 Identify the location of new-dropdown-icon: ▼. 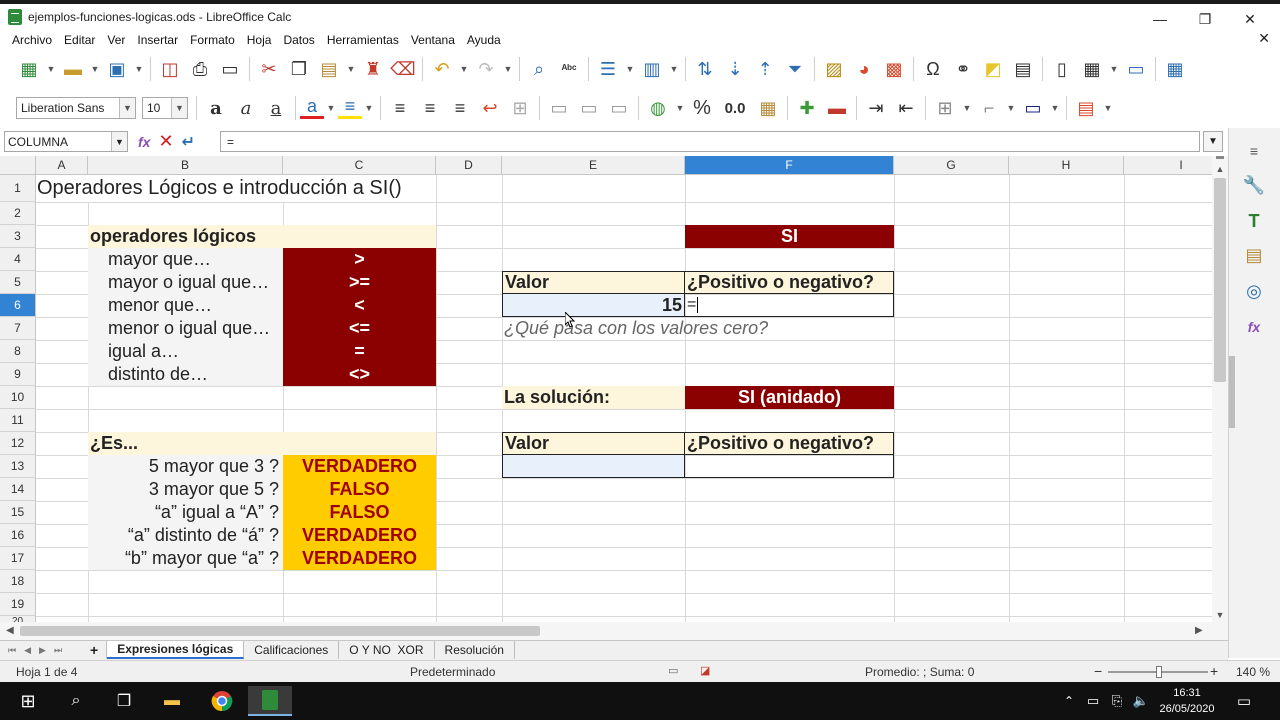
(51, 69).